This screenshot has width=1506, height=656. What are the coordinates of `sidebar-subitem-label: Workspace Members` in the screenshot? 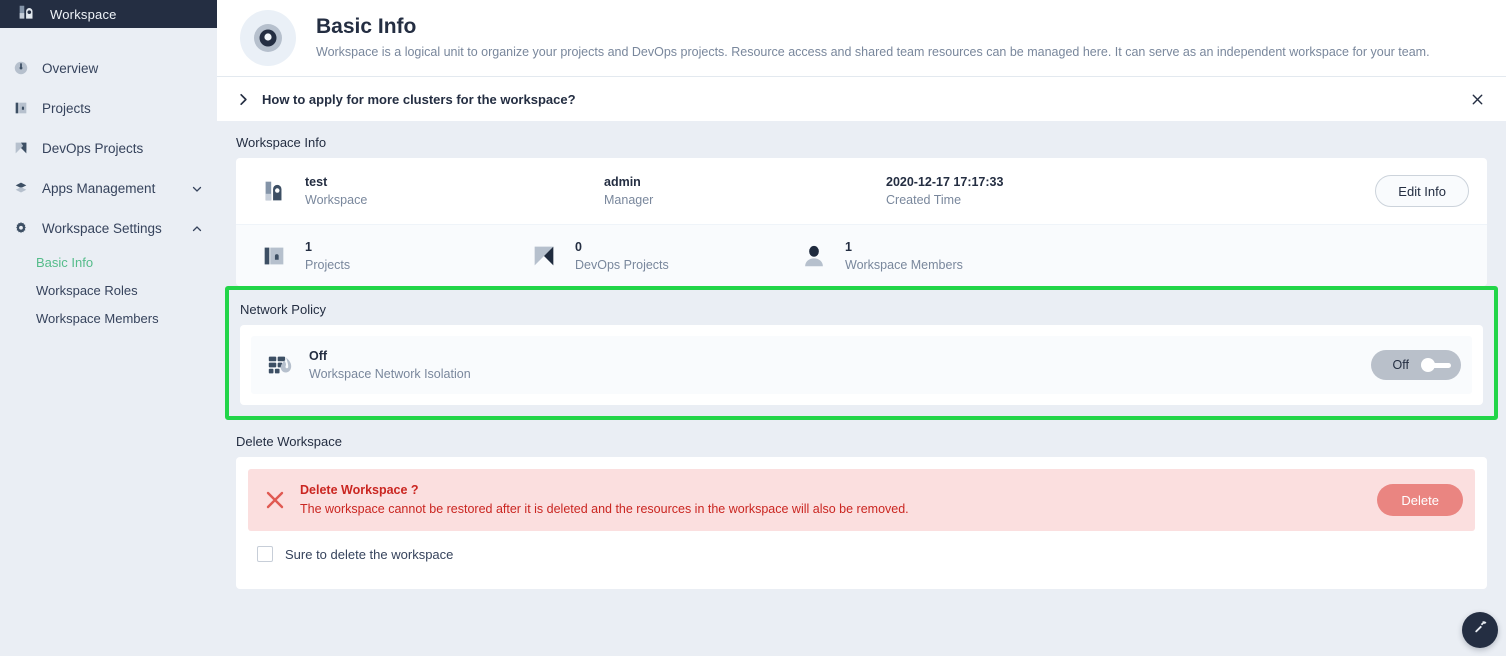 It's located at (97, 318).